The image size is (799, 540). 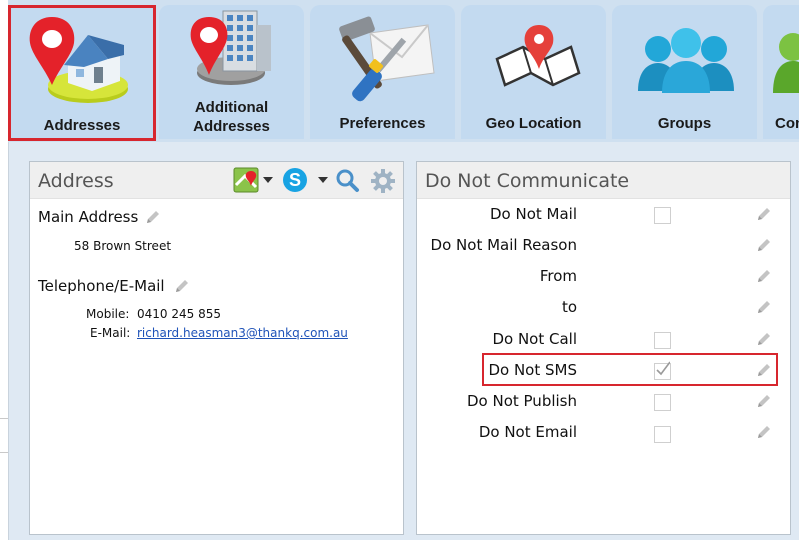 What do you see at coordinates (662, 402) in the screenshot?
I see `do-not-publish-checkbox` at bounding box center [662, 402].